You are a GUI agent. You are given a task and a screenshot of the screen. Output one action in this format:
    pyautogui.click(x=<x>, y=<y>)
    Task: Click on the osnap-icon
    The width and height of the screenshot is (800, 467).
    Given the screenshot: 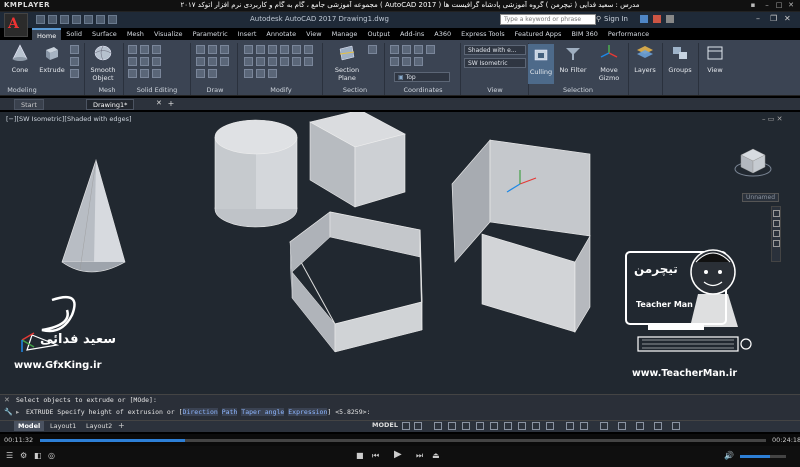 What is the action you would take?
    pyautogui.click(x=480, y=426)
    